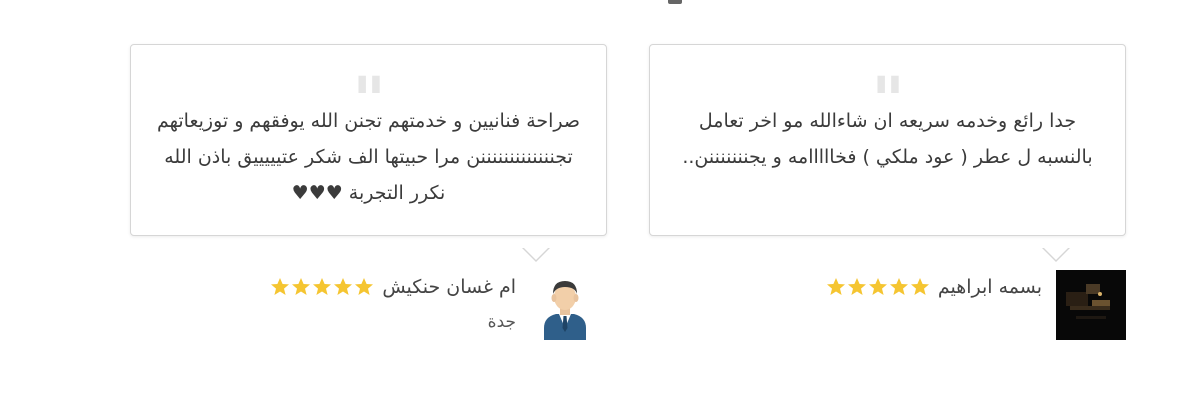  I want to click on person-avatar-icon, so click(565, 305).